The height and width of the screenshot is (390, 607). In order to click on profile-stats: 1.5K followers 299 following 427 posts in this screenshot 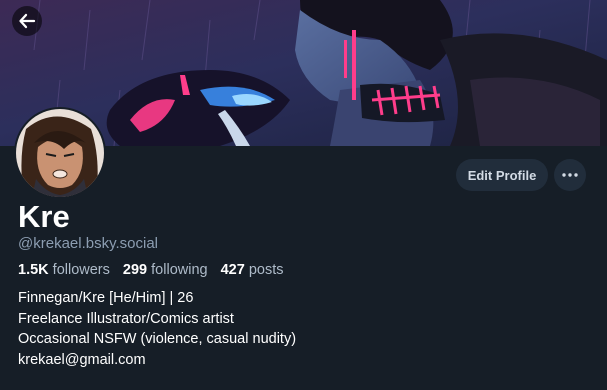, I will do `click(155, 270)`.